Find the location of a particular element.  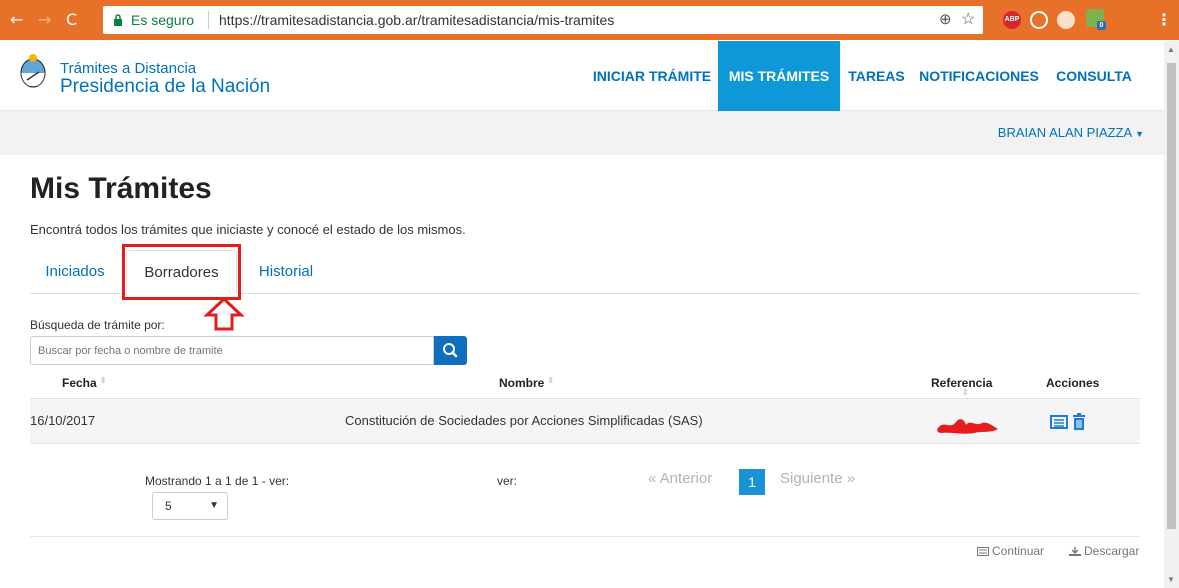

continuar-button: Continuar is located at coordinates (1010, 551).